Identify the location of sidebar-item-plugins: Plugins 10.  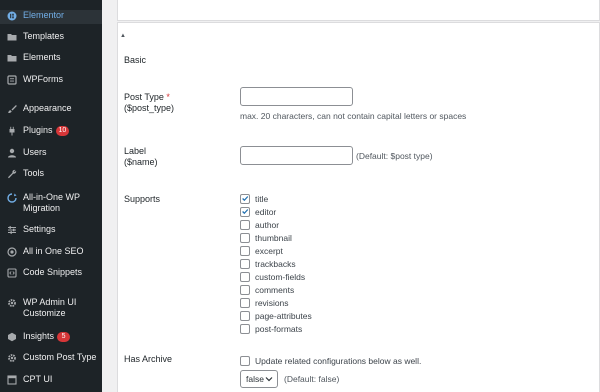
(51, 131).